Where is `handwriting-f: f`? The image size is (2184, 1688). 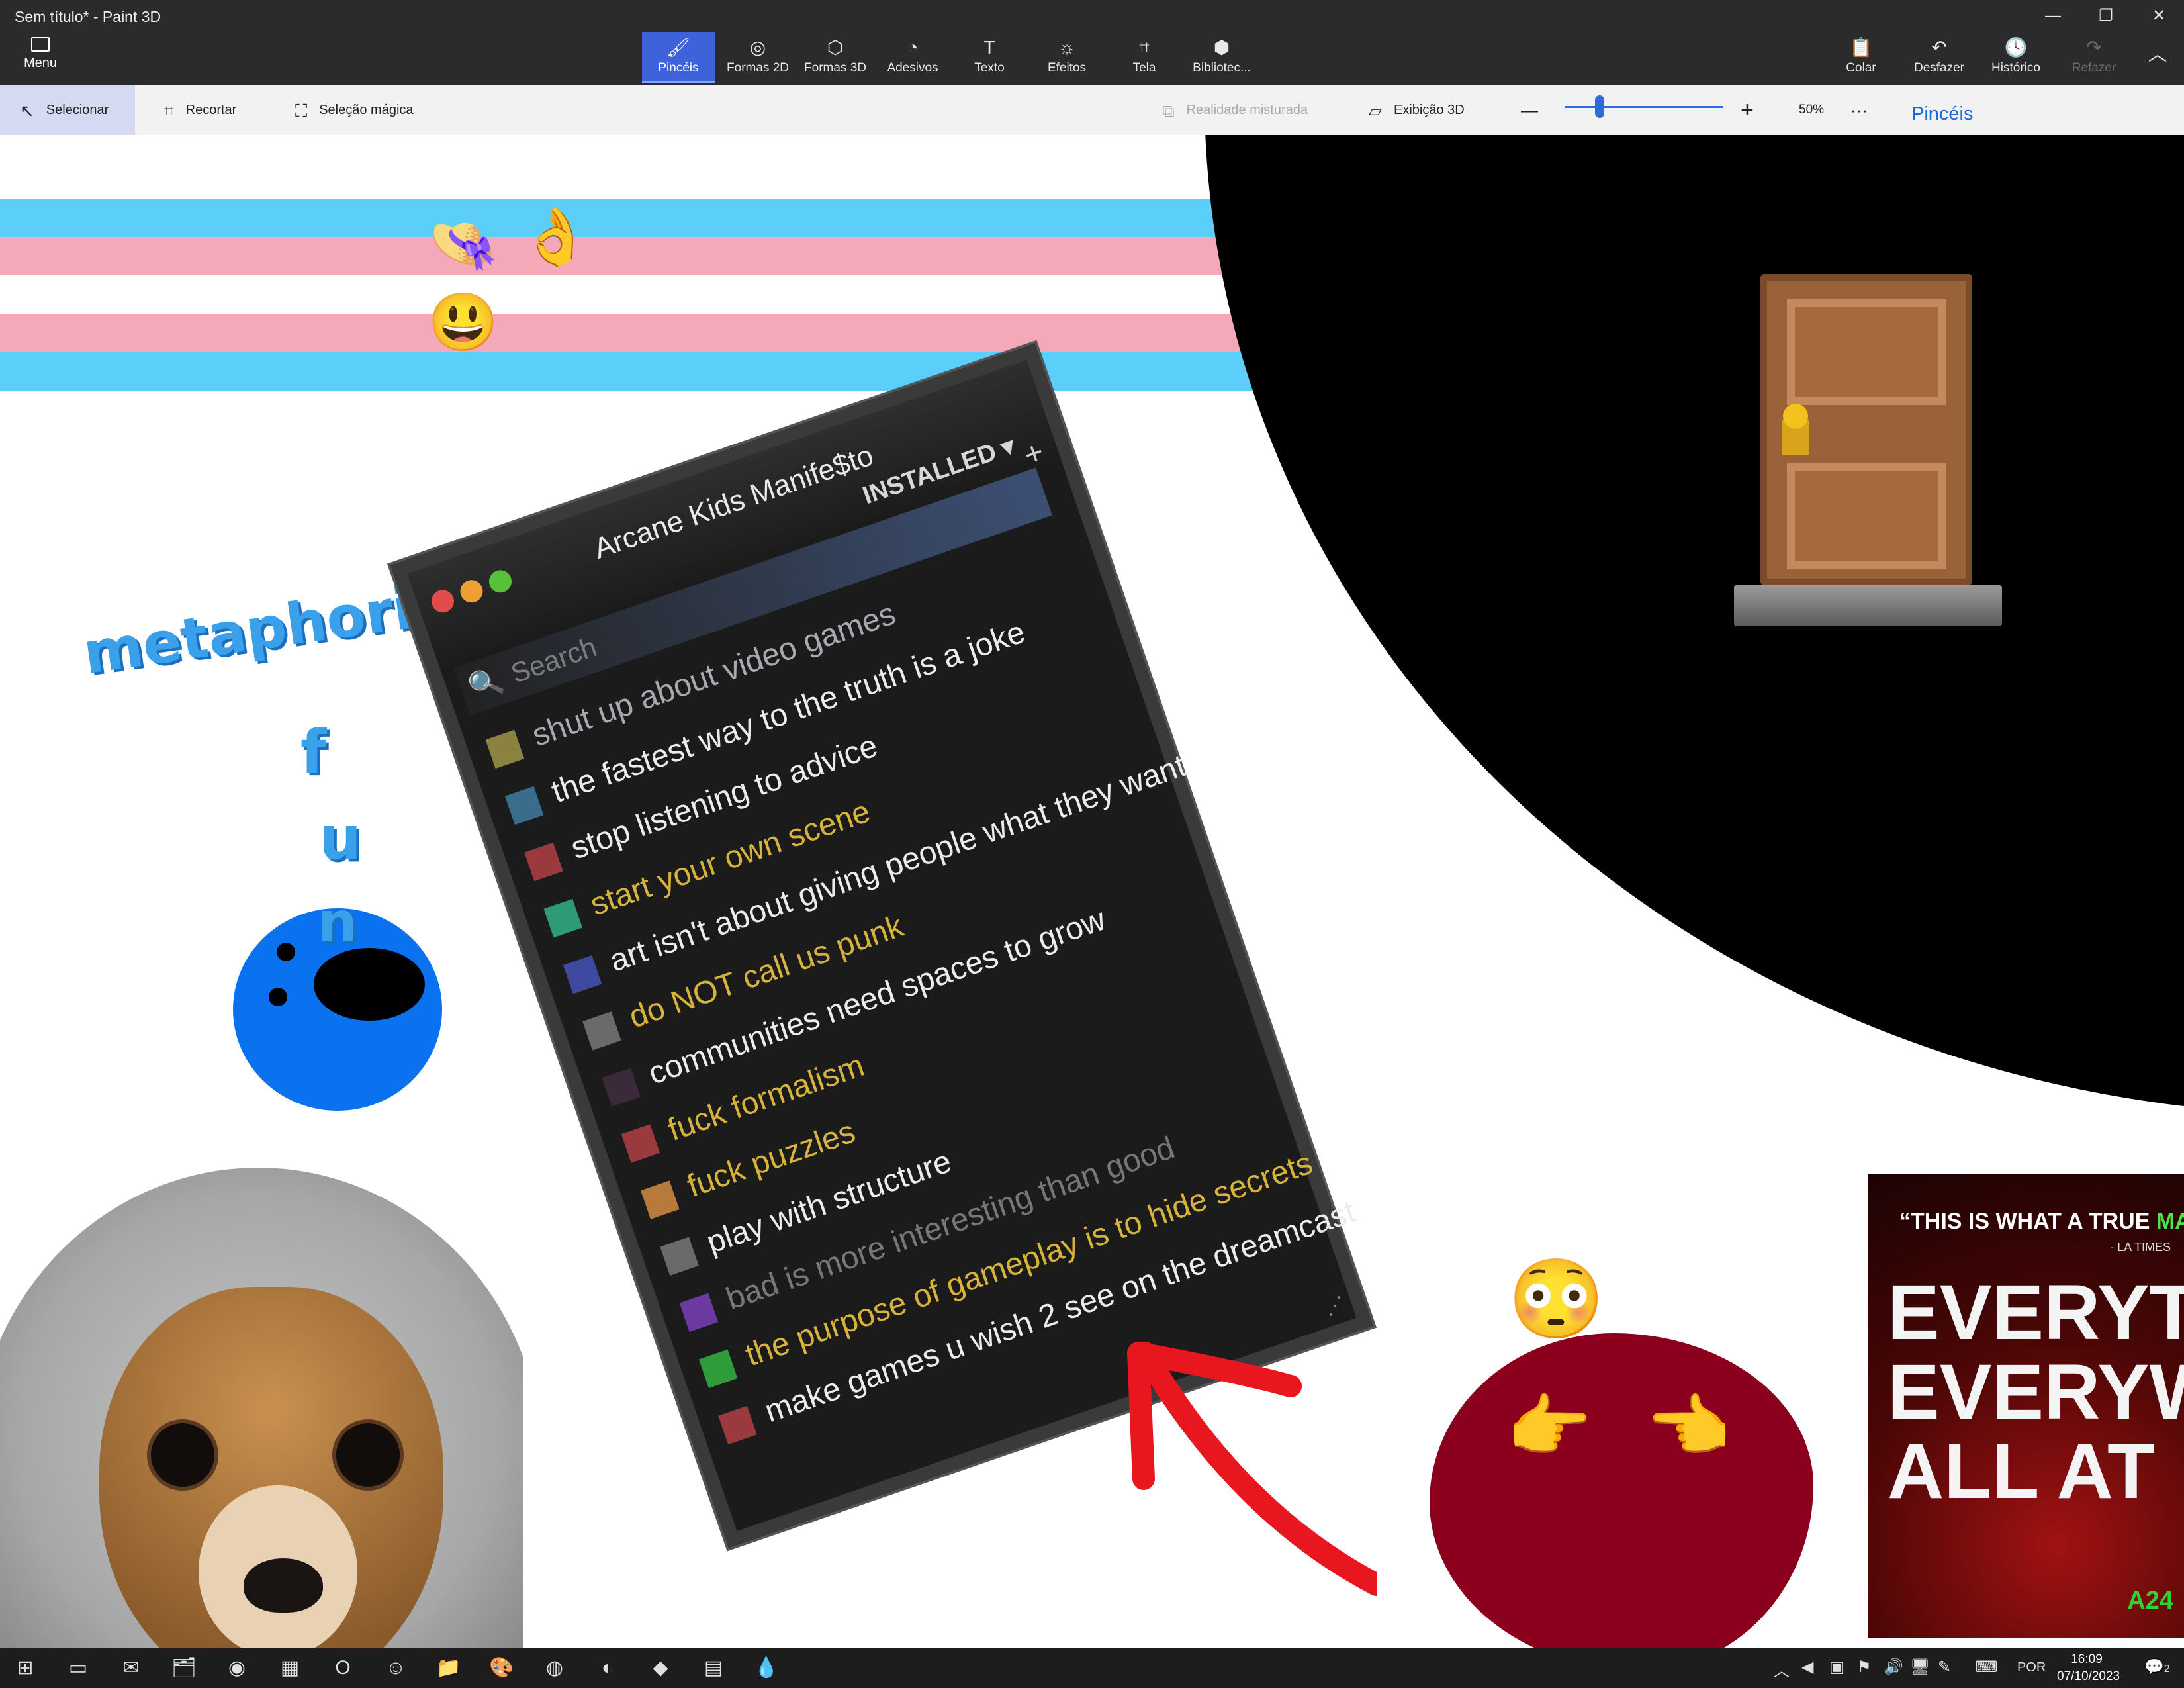 handwriting-f: f is located at coordinates (313, 752).